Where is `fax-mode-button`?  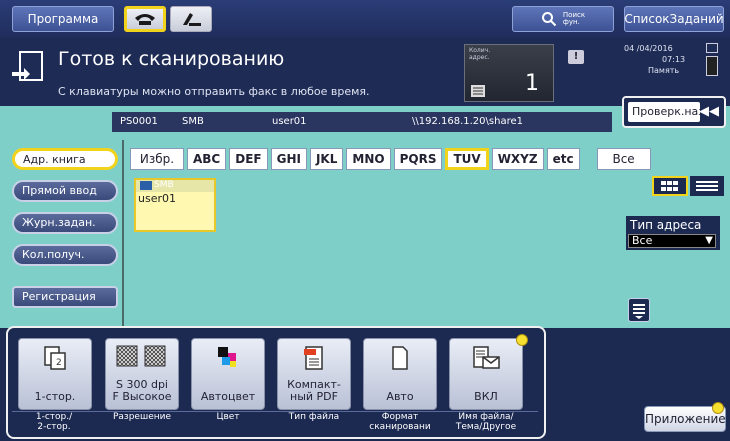 fax-mode-button is located at coordinates (191, 19).